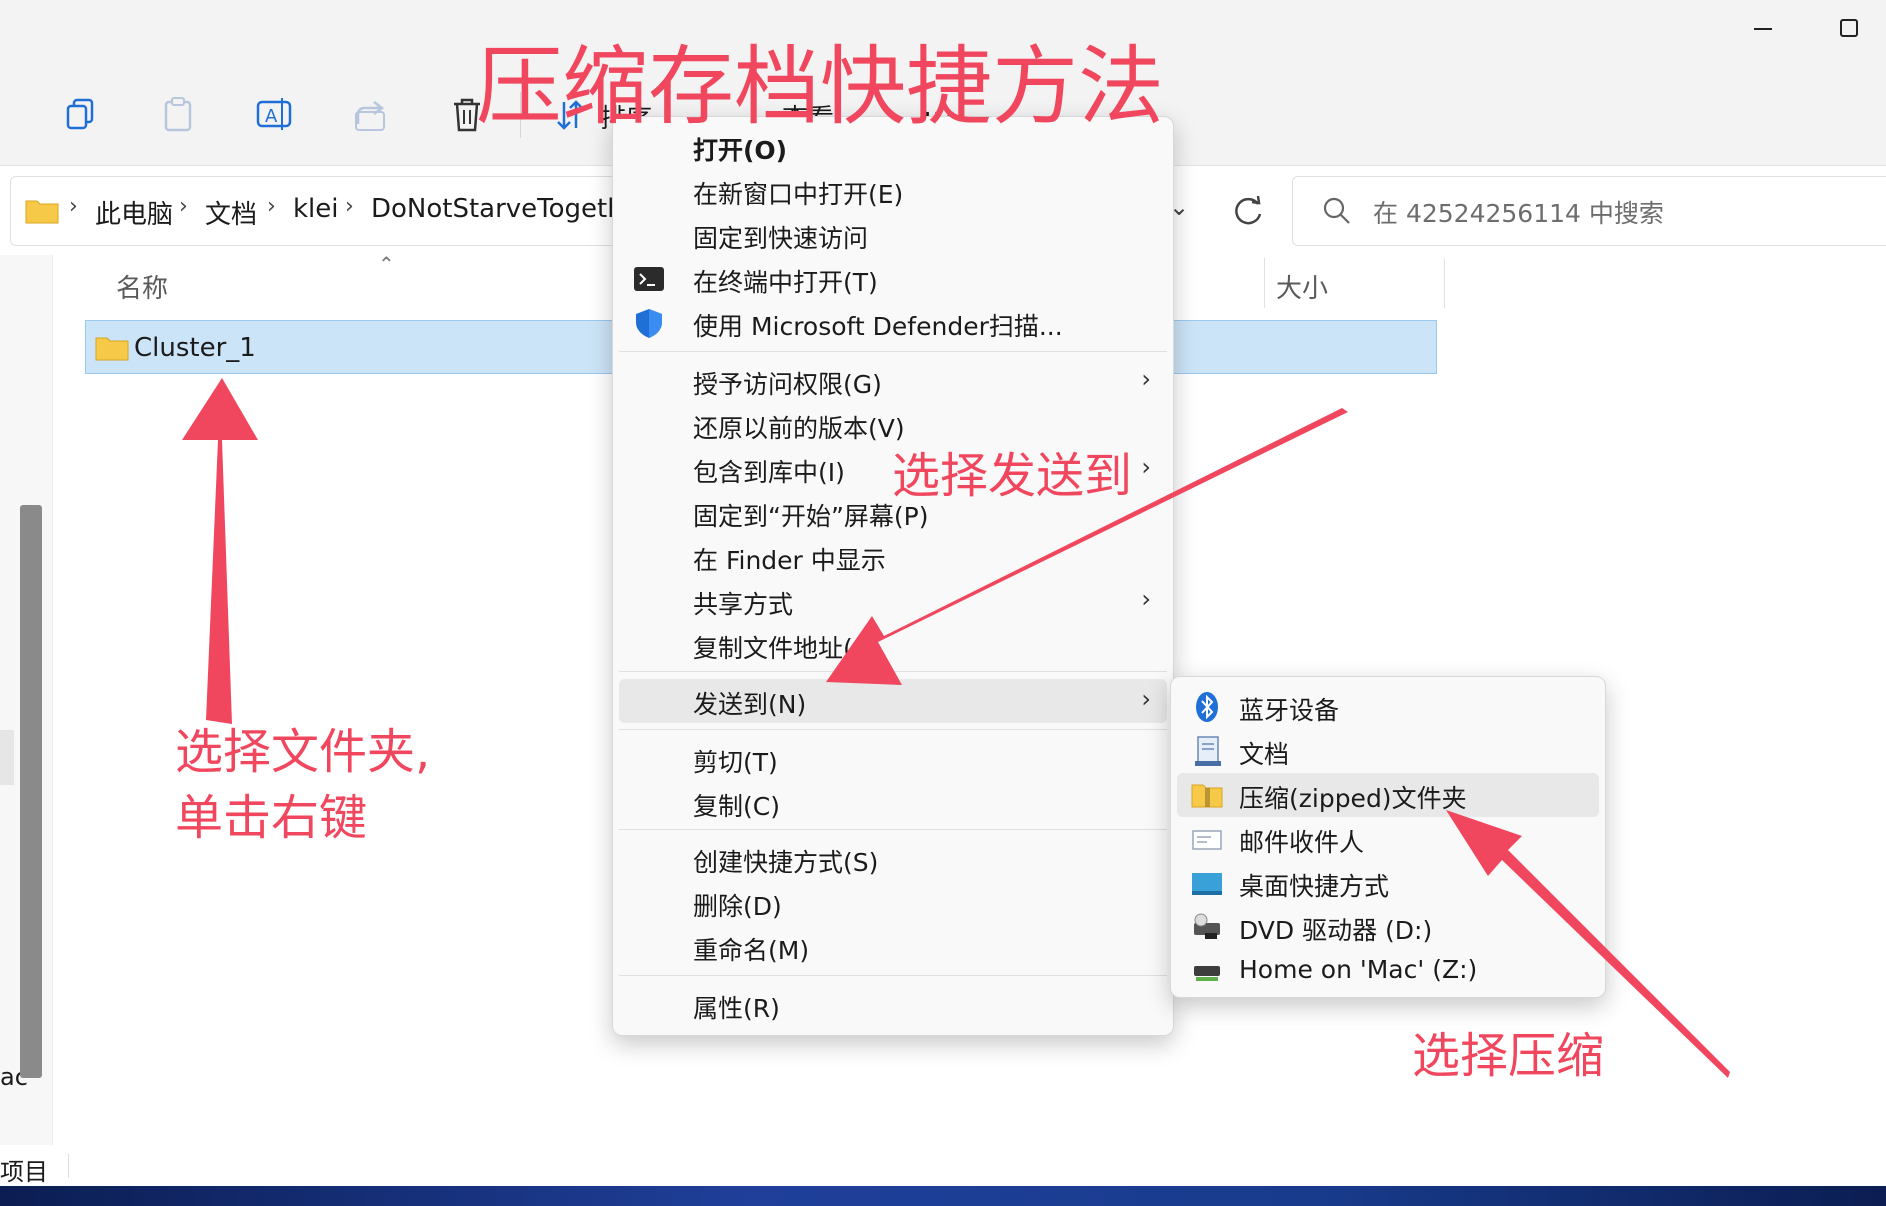 This screenshot has height=1206, width=1886. Describe the element at coordinates (1388, 751) in the screenshot. I see `send-to-documents: 文档` at that location.